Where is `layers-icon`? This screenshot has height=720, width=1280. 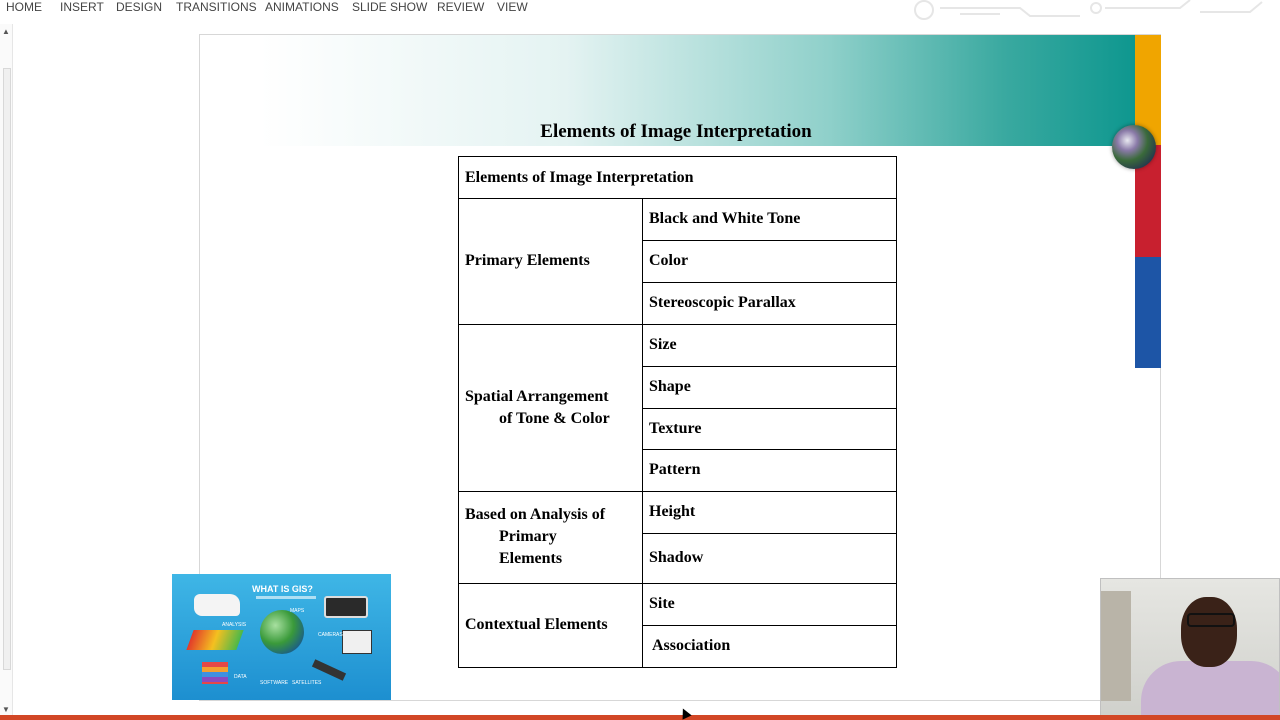 layers-icon is located at coordinates (215, 673).